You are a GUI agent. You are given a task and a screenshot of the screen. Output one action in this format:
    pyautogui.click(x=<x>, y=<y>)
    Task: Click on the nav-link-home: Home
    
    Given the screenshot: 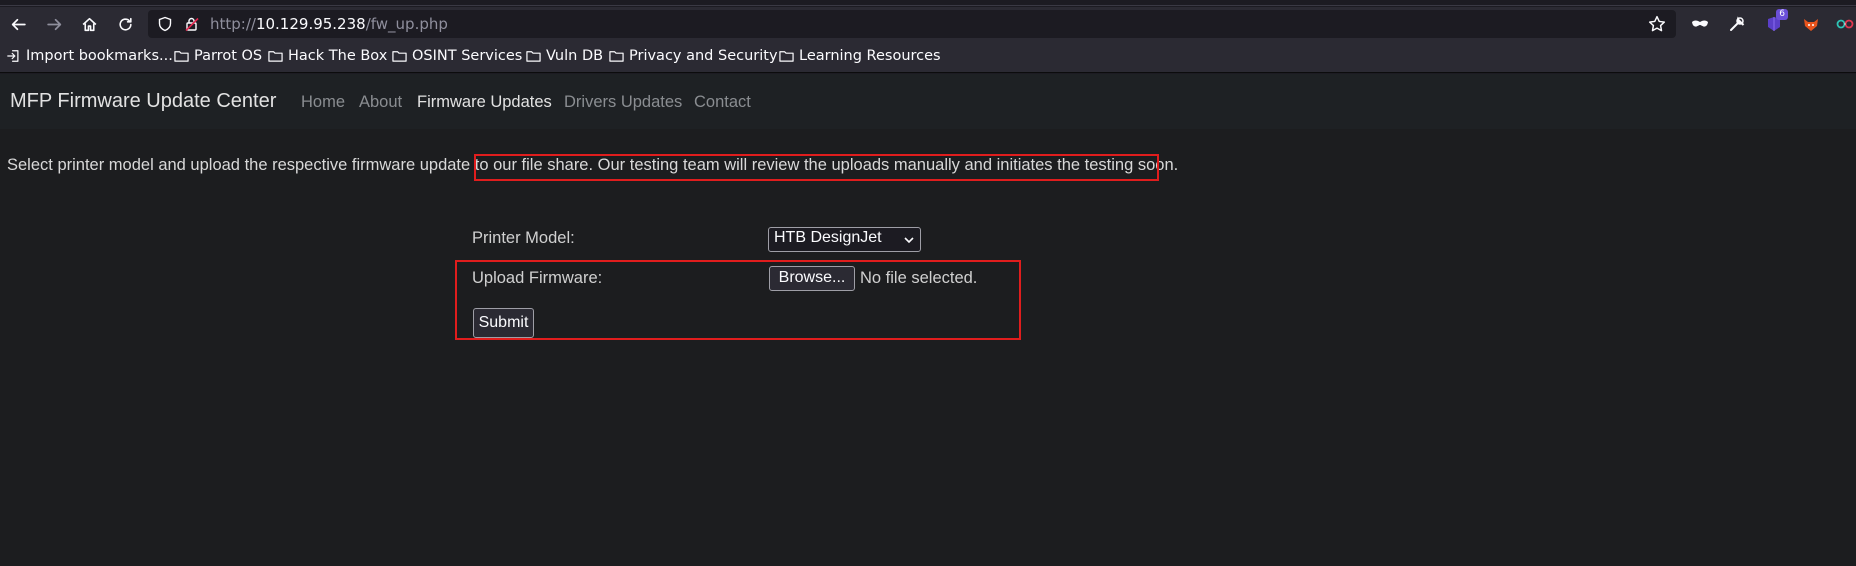 What is the action you would take?
    pyautogui.click(x=323, y=102)
    